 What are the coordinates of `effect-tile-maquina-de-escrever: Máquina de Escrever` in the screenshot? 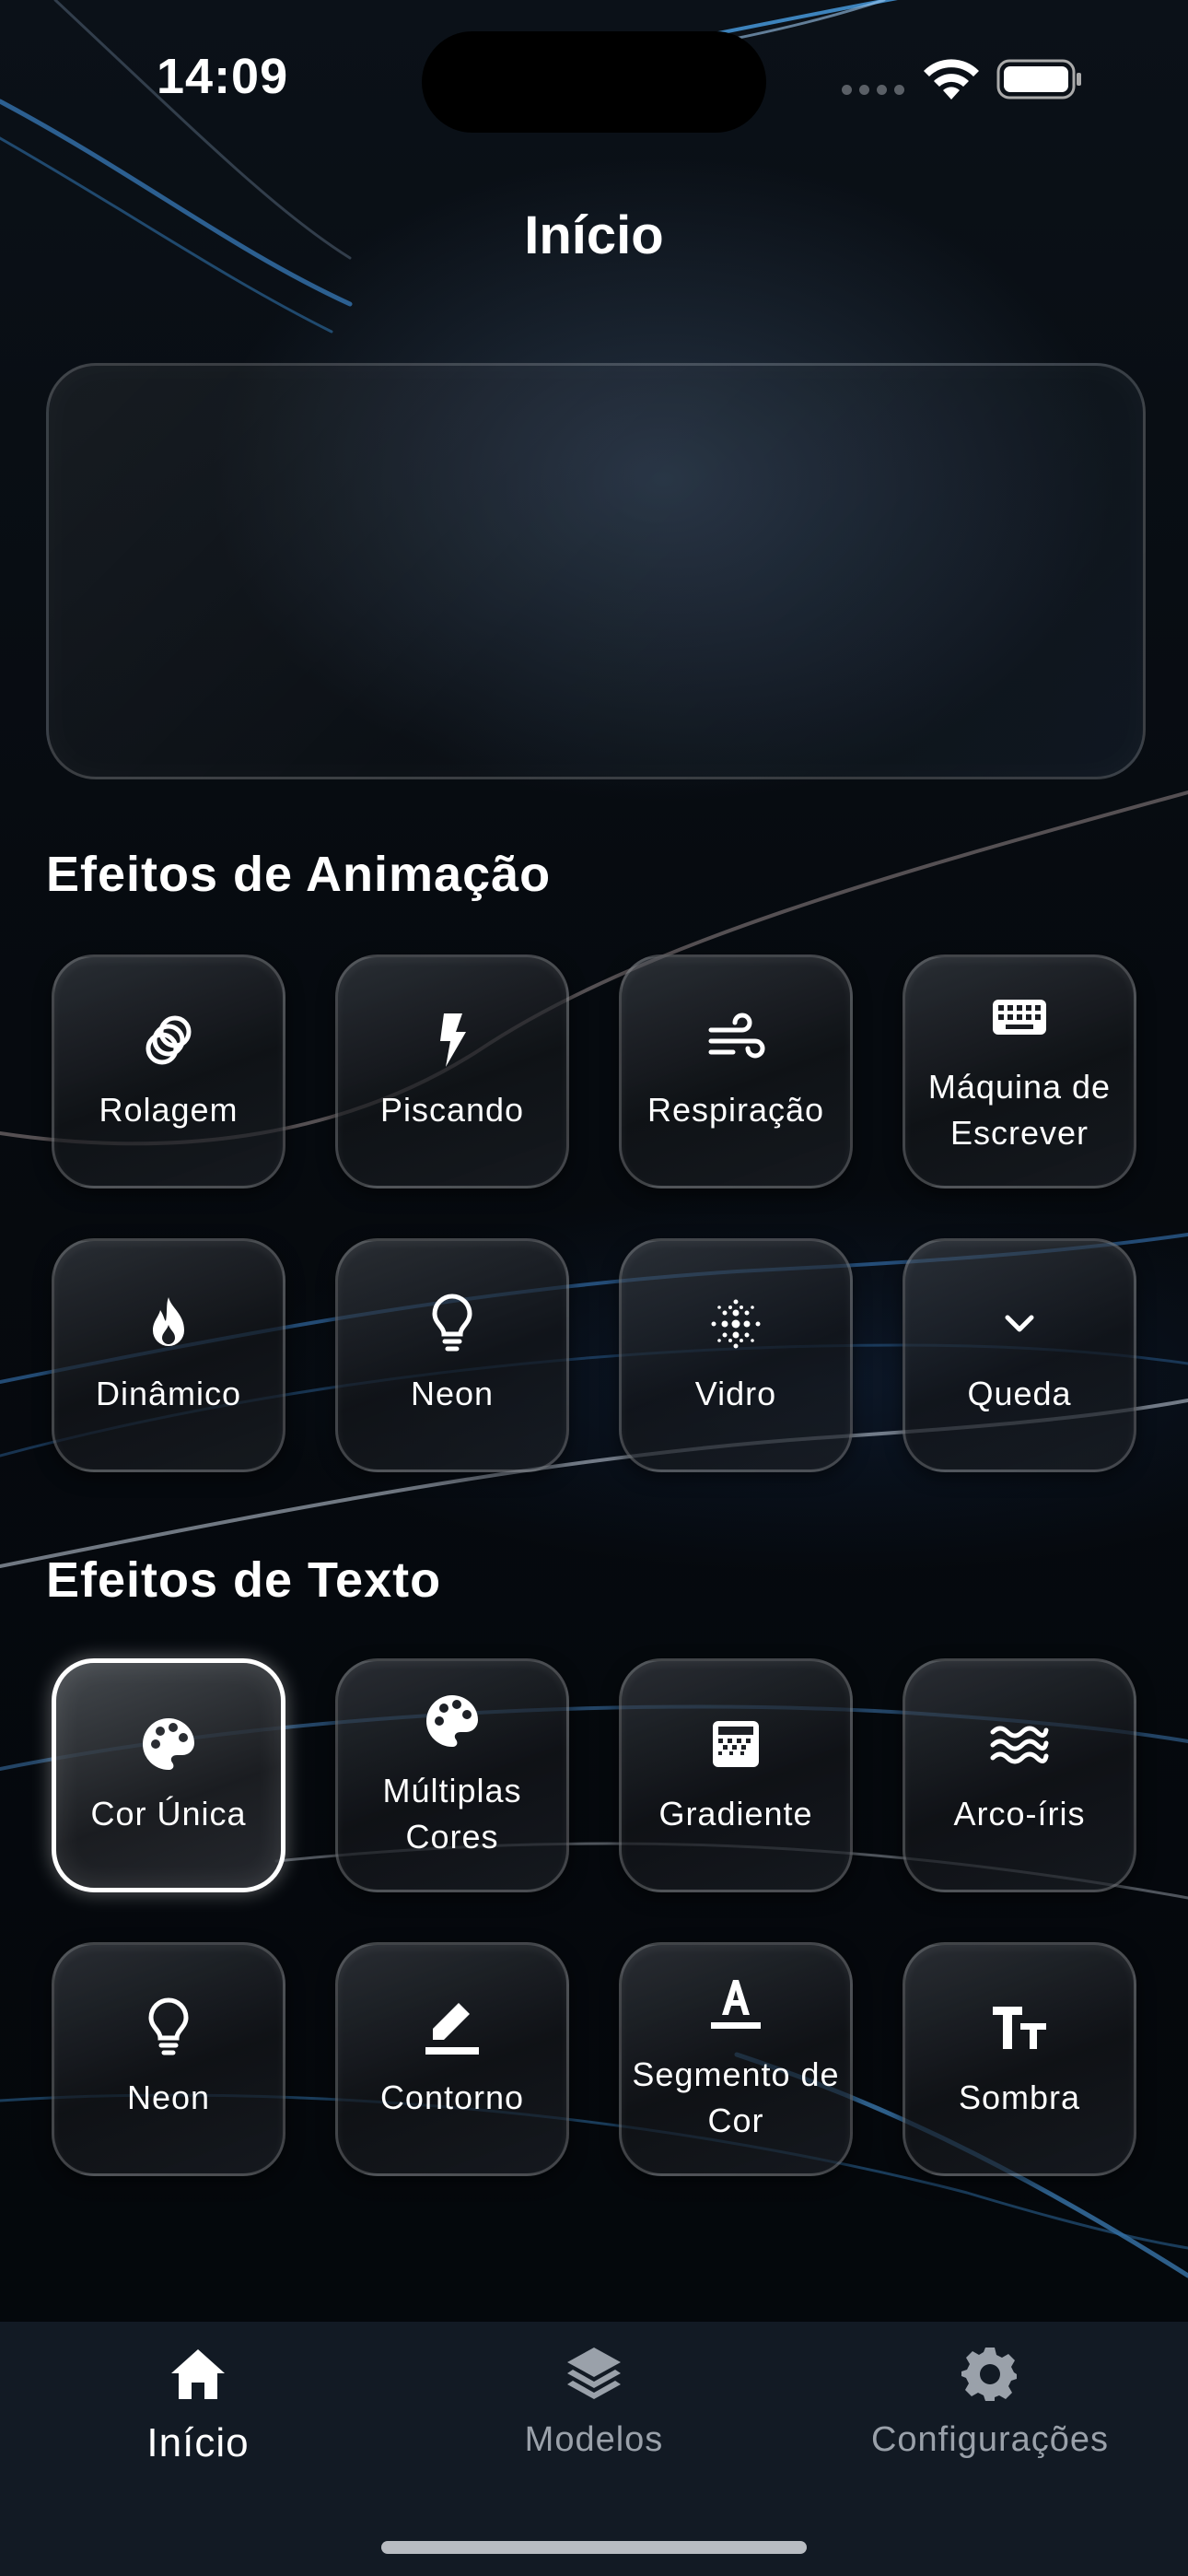 It's located at (1019, 1071).